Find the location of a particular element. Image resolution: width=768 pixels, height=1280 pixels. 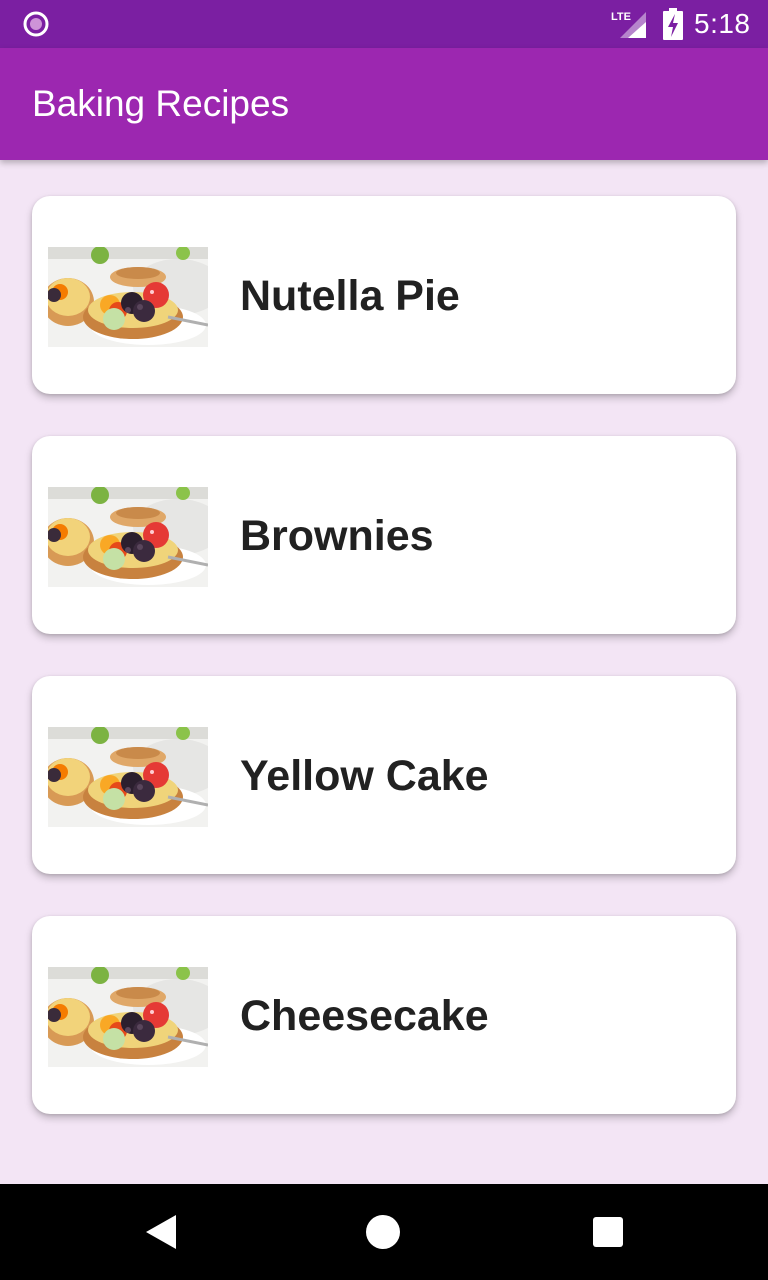

home-circle-icon is located at coordinates (383, 1232).